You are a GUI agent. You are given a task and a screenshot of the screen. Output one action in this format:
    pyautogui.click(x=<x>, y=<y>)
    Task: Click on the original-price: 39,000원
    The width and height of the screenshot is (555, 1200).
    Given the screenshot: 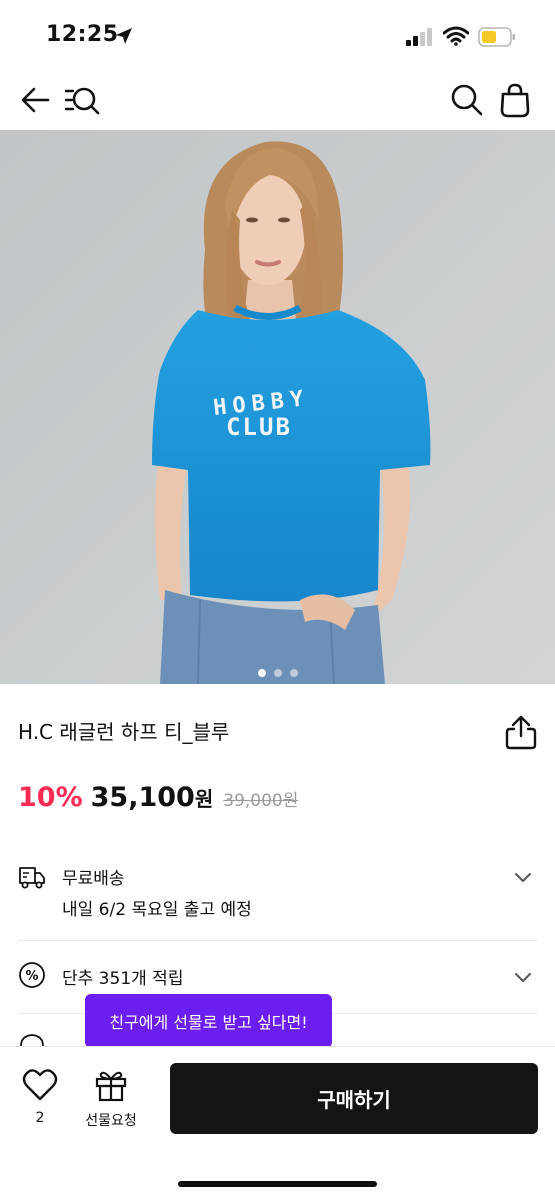 What is the action you would take?
    pyautogui.click(x=261, y=801)
    